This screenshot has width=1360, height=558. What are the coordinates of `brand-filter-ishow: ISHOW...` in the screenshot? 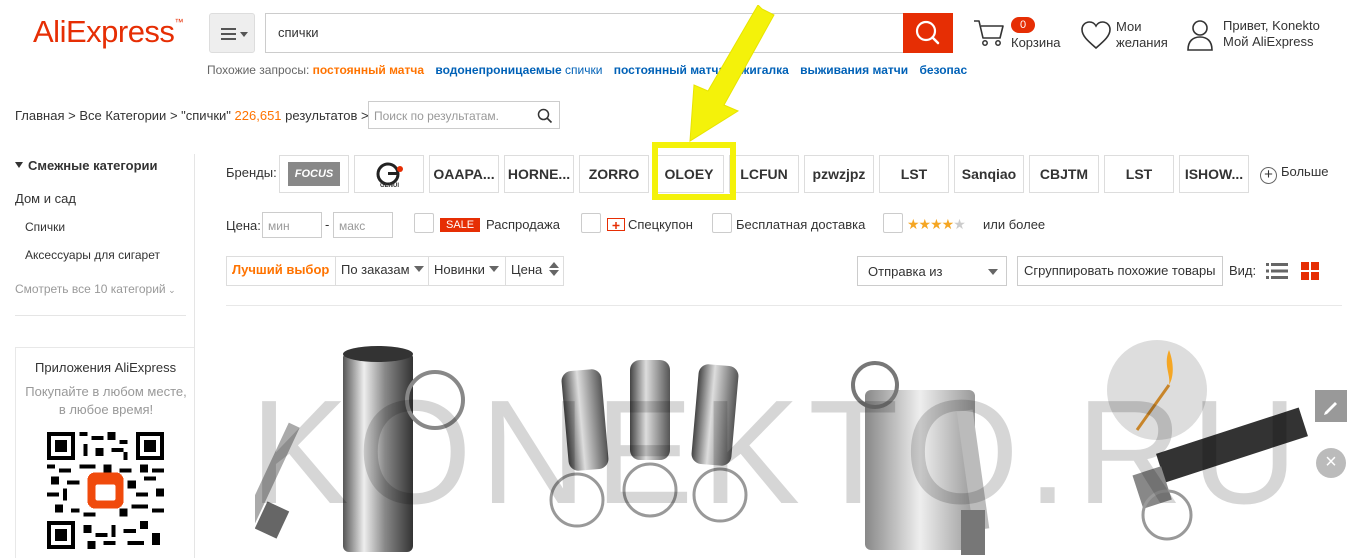 It's located at (1214, 174).